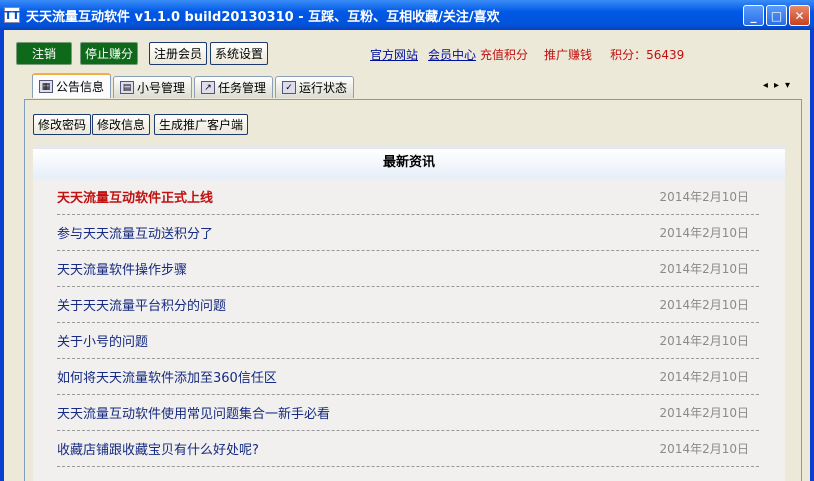 This screenshot has width=814, height=481. Describe the element at coordinates (647, 55) in the screenshot. I see `points-display: 积分：56439` at that location.